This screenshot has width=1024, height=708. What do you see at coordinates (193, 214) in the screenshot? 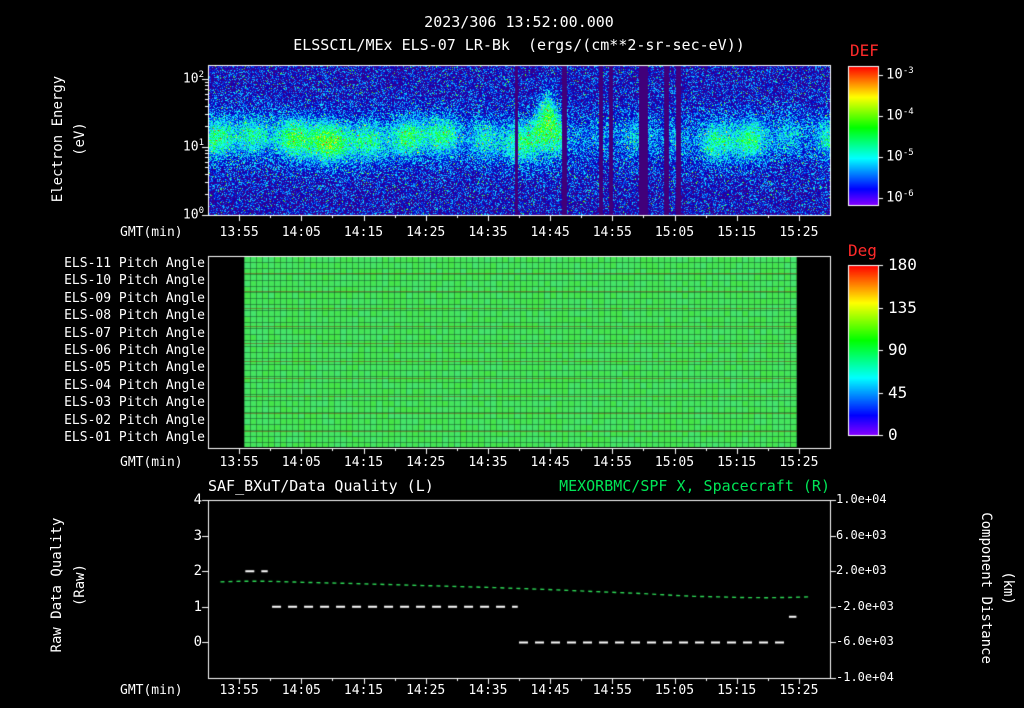
I see `spectrogram-y-tick-label: 100` at bounding box center [193, 214].